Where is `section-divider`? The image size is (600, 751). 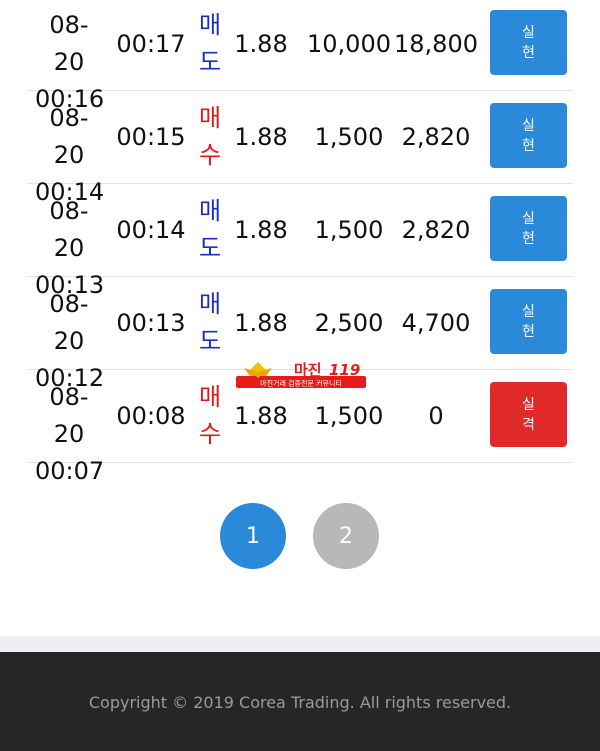 section-divider is located at coordinates (300, 644).